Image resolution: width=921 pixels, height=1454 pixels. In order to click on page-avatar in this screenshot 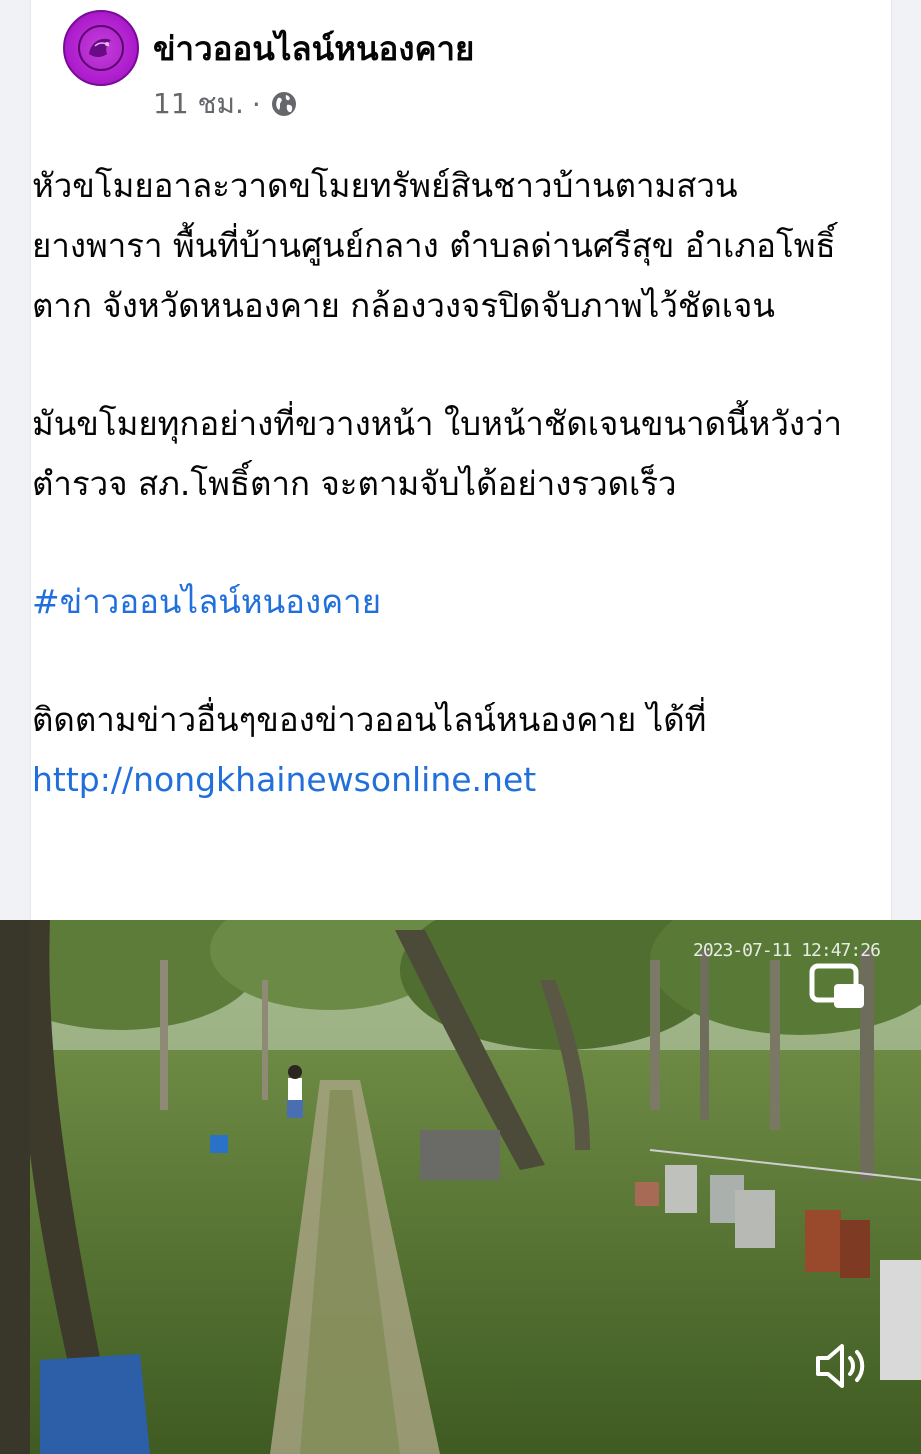, I will do `click(101, 48)`.